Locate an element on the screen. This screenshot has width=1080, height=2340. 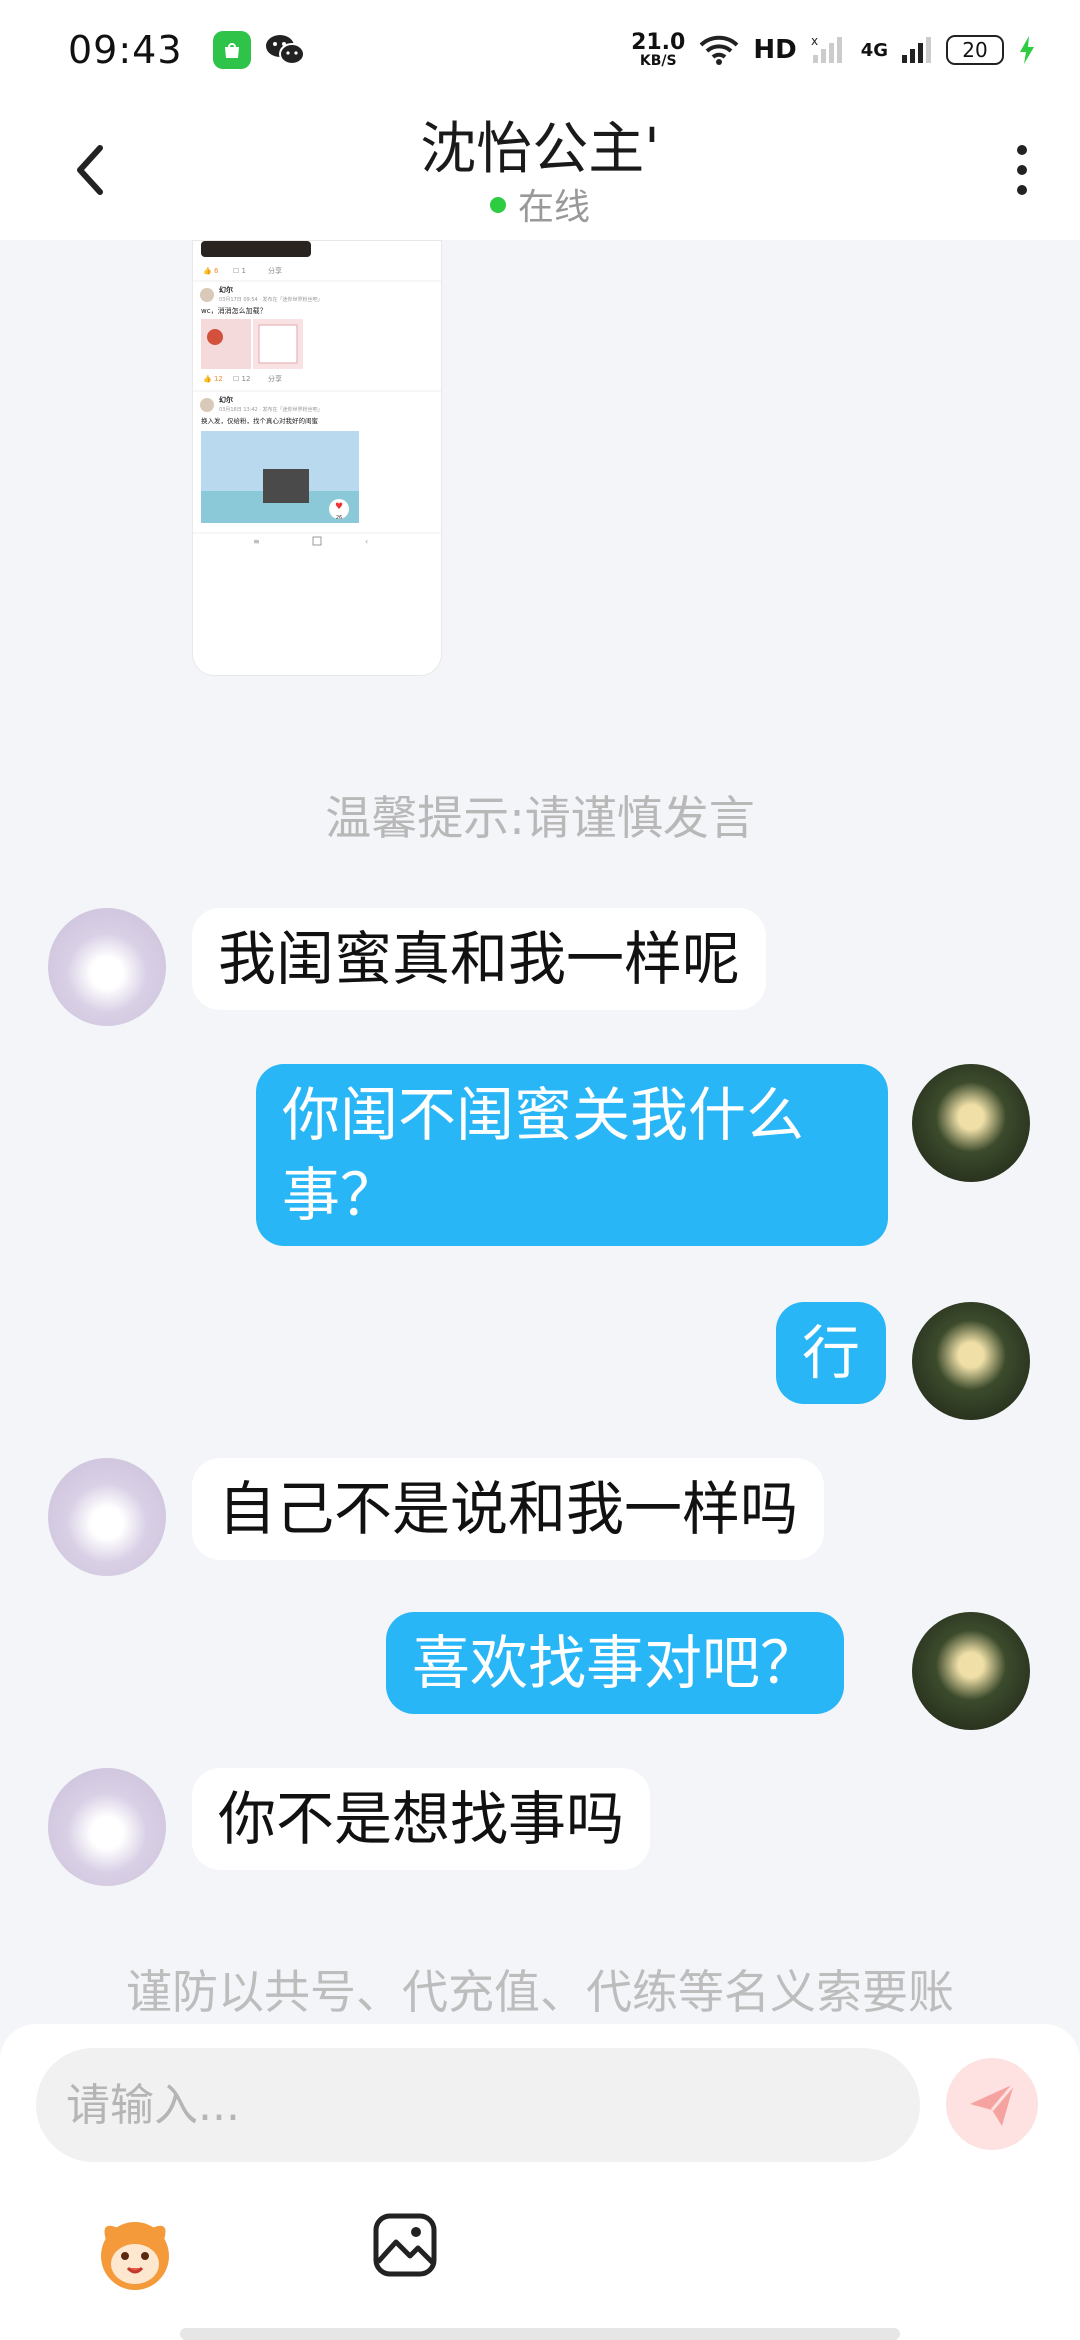
chat-header: 沈怡公主' 在线 is located at coordinates (540, 170).